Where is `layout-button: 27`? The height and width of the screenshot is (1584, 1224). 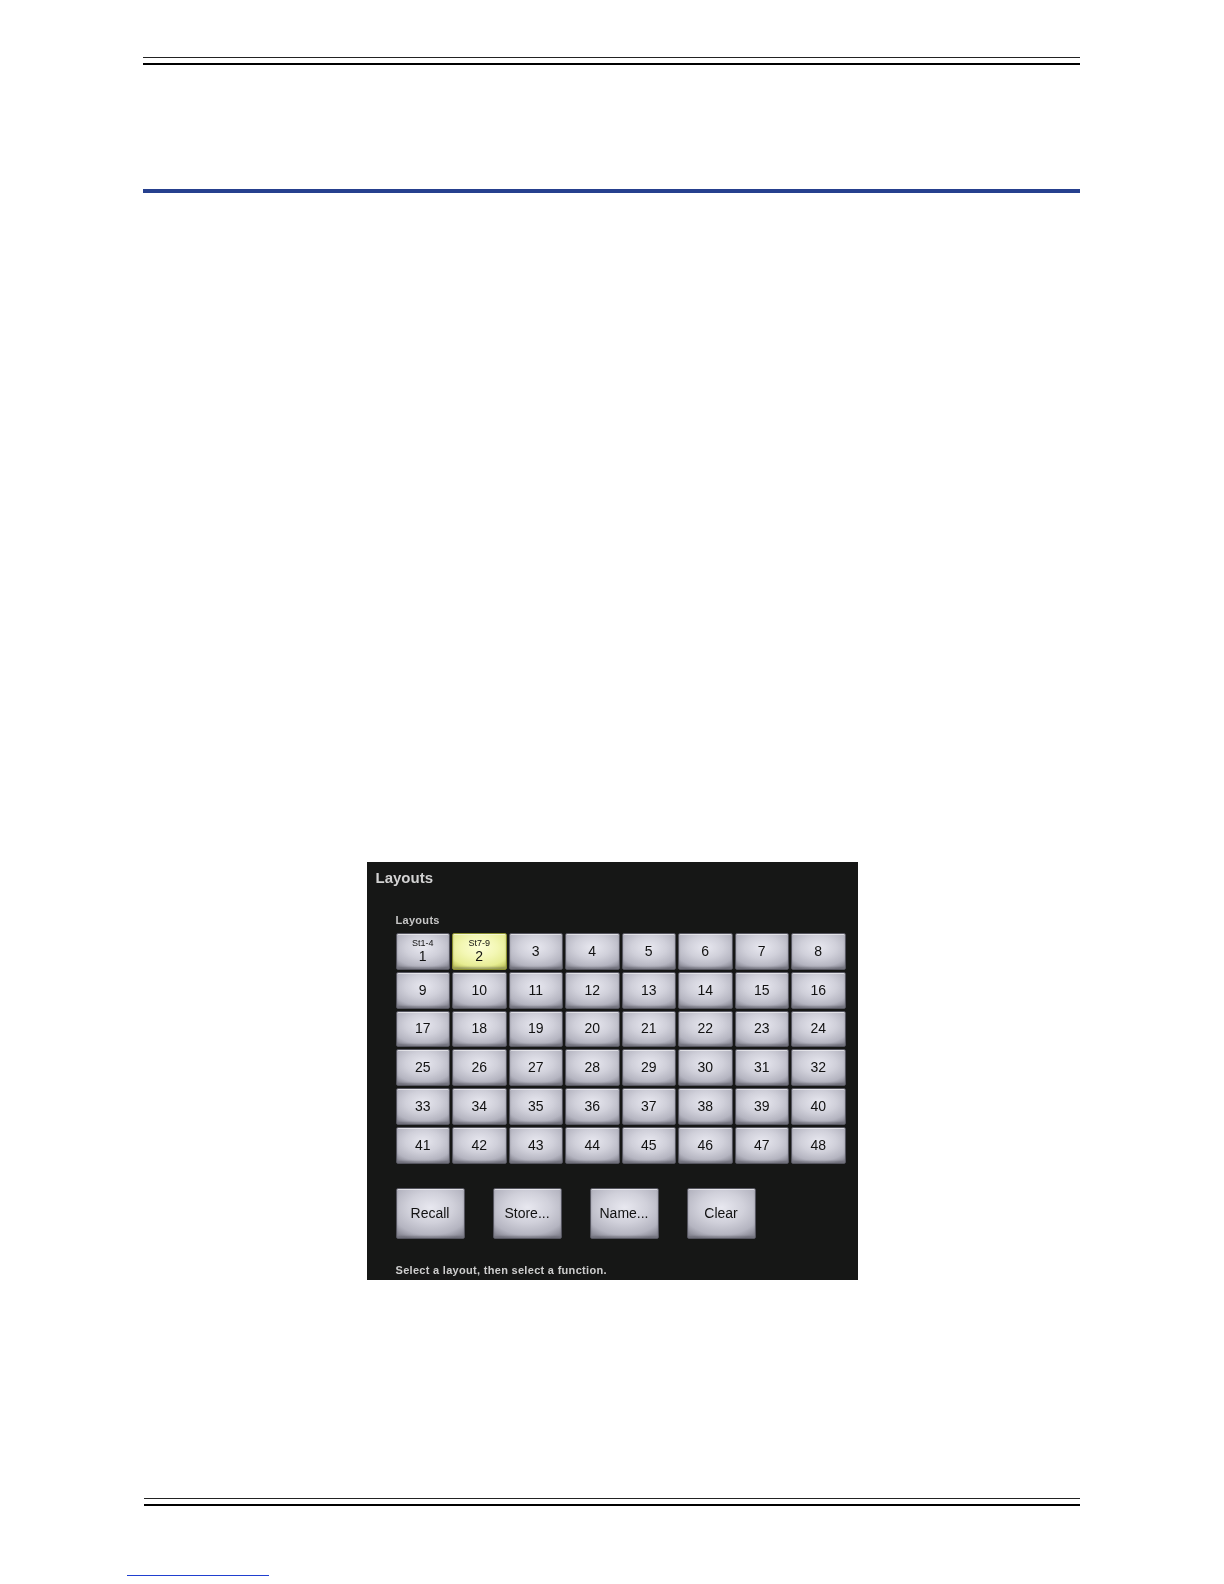 layout-button: 27 is located at coordinates (535, 1068).